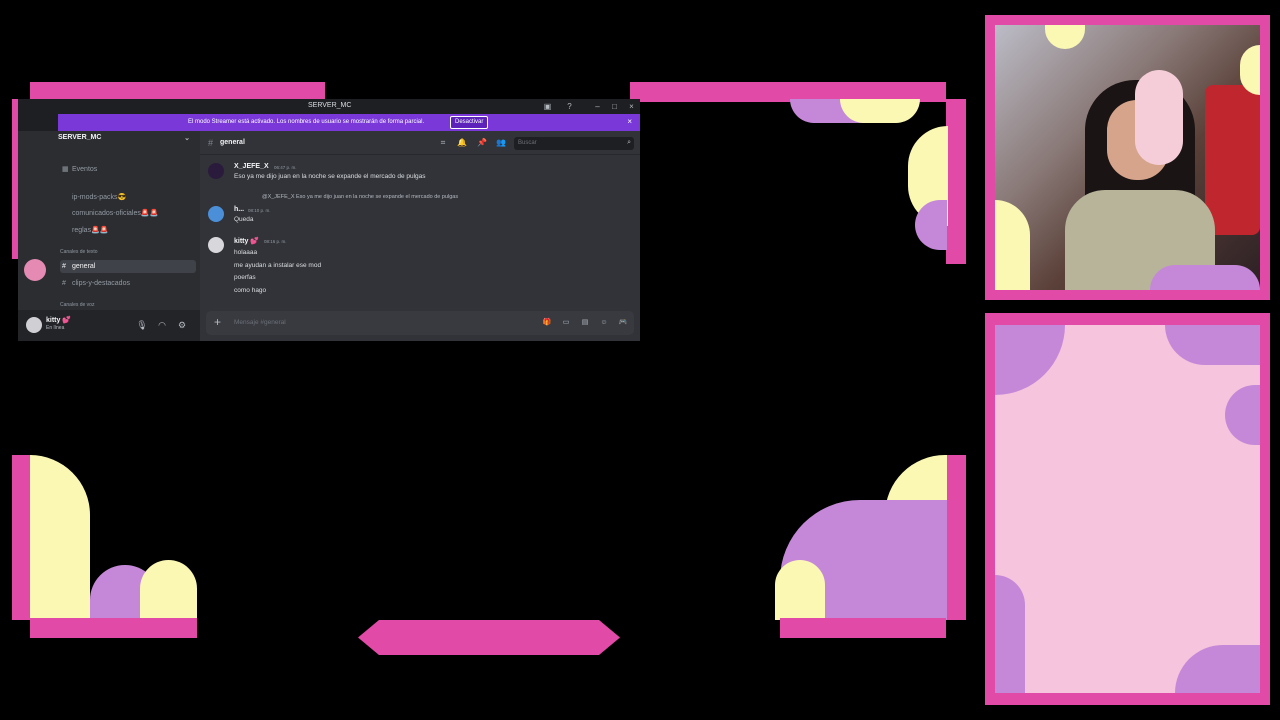  I want to click on overlay-frame-bottom-right, so click(863, 628).